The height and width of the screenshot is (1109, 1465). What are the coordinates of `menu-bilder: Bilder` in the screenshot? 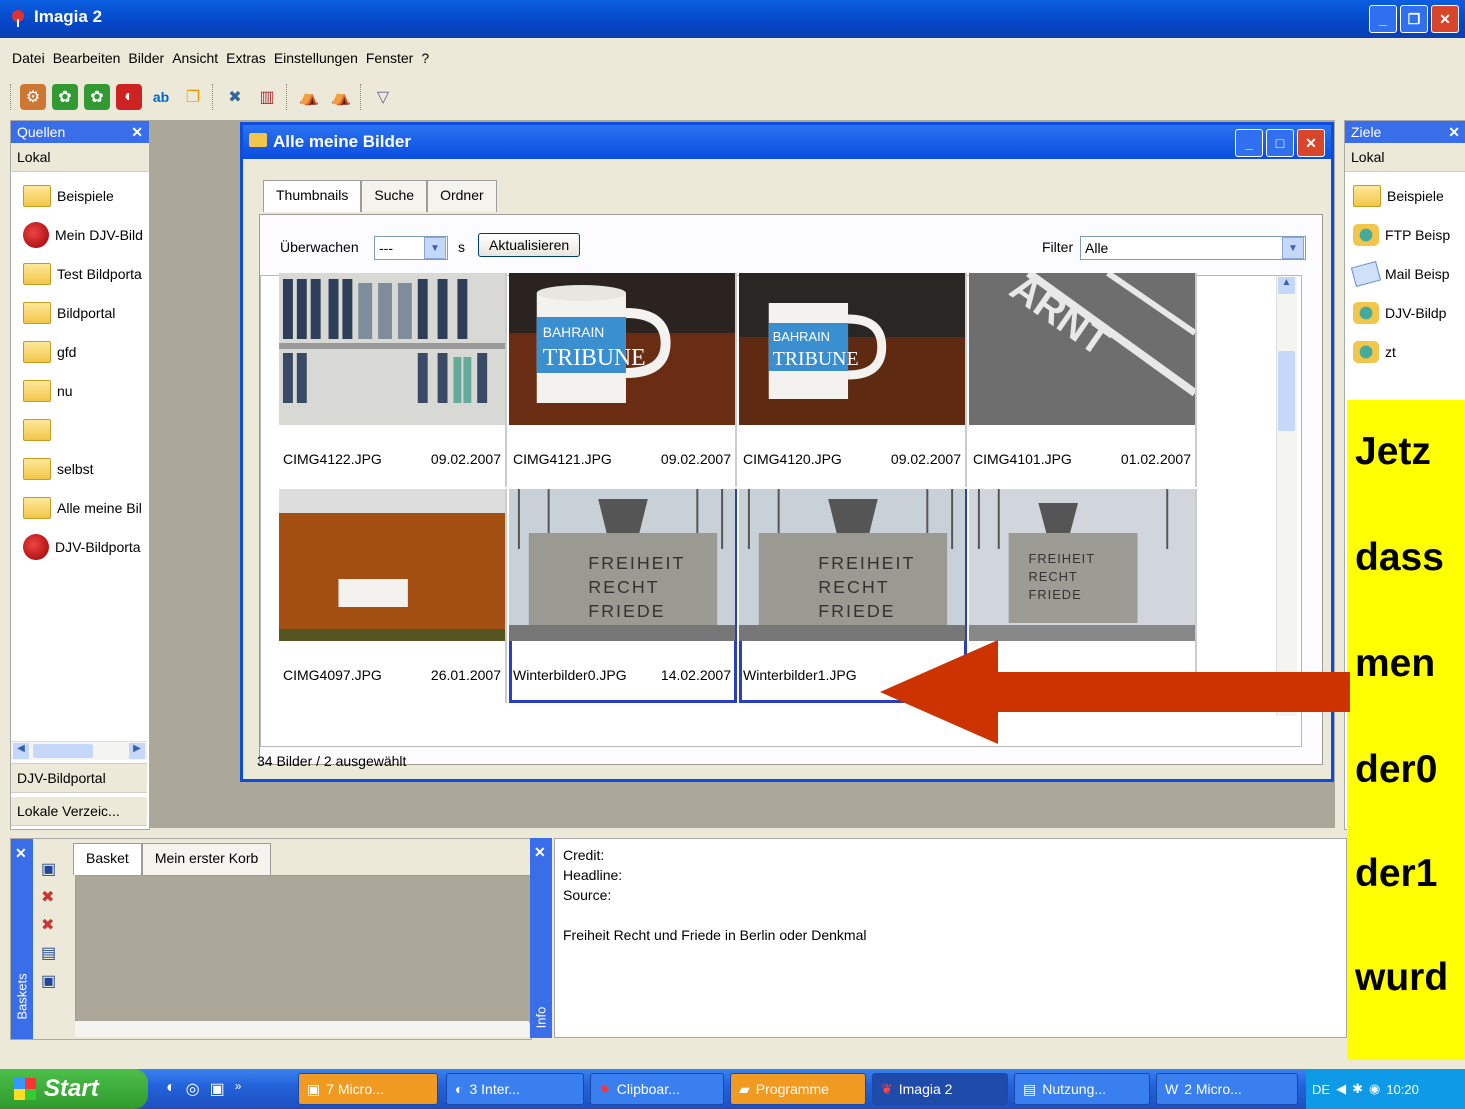 It's located at (146, 58).